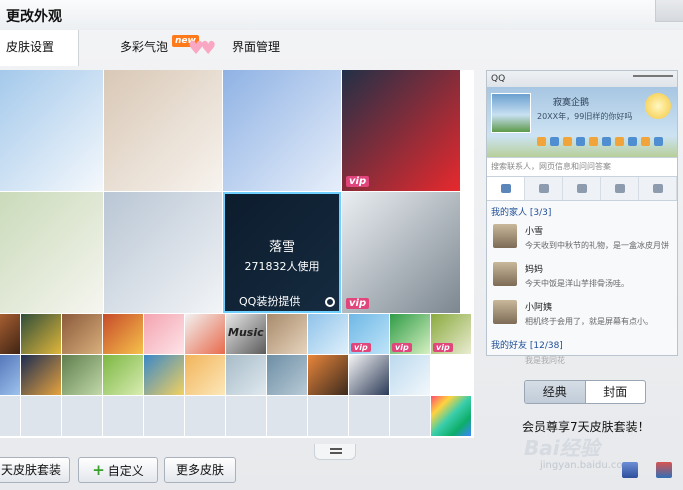 The width and height of the screenshot is (683, 490). What do you see at coordinates (506, 188) in the screenshot?
I see `contacts-tab-icon` at bounding box center [506, 188].